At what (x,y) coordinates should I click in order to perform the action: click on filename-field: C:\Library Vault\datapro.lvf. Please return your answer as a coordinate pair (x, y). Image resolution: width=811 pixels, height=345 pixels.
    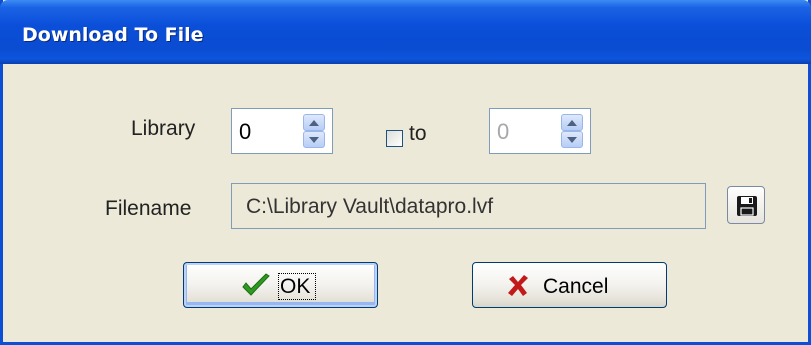
    Looking at the image, I should click on (468, 206).